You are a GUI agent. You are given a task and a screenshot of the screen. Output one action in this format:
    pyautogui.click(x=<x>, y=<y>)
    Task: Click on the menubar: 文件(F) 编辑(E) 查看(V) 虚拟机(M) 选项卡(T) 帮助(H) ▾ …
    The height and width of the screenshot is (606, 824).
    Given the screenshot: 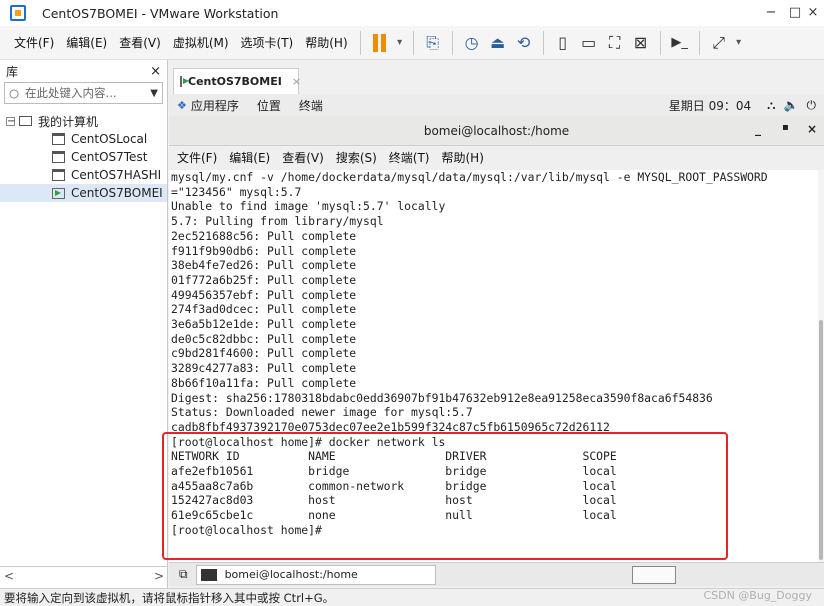 What is the action you would take?
    pyautogui.click(x=412, y=43)
    